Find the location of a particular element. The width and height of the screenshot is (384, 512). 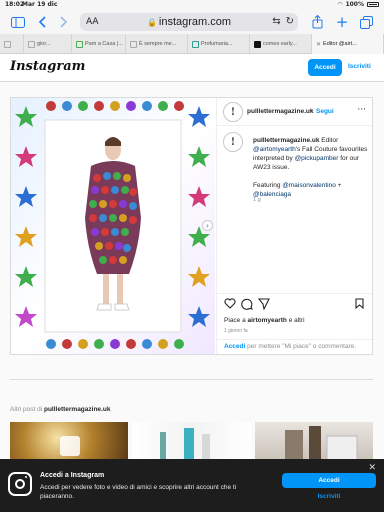

login-button: Accedi is located at coordinates (325, 67).